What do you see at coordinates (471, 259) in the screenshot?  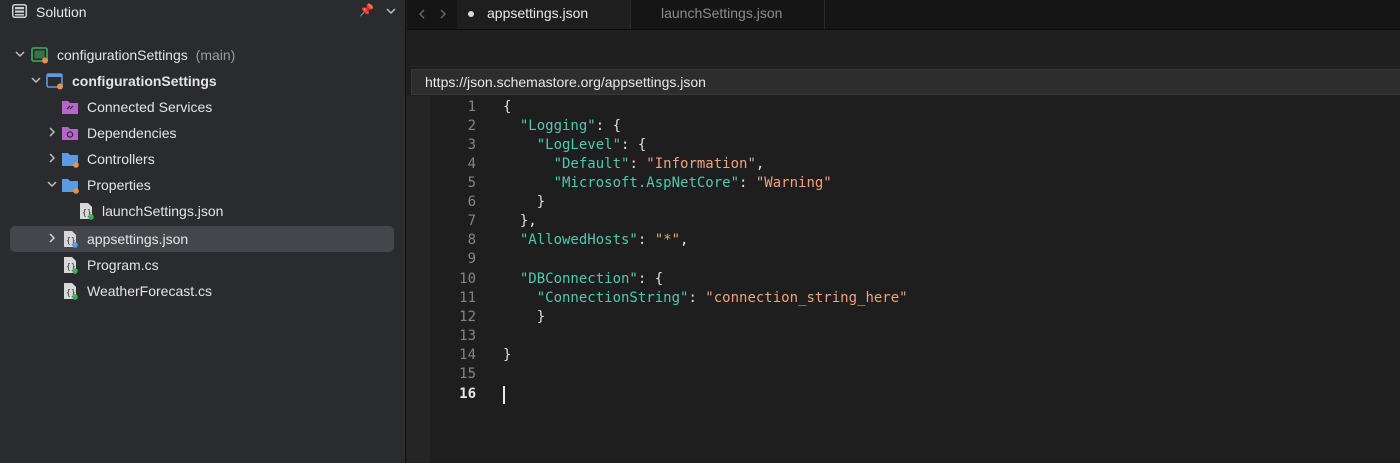 I see `line-number: 9` at bounding box center [471, 259].